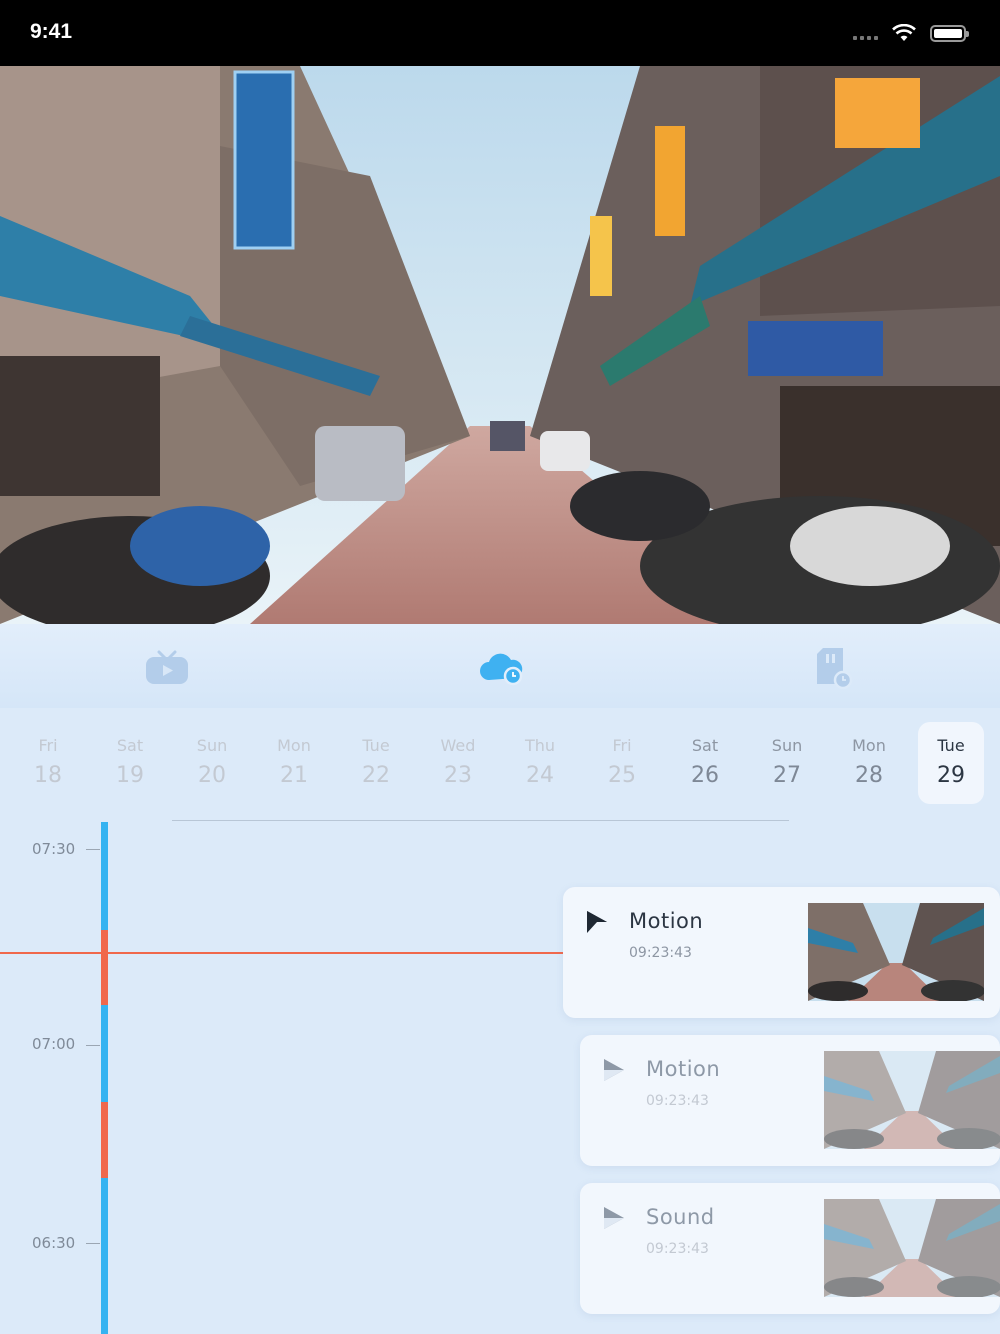 The width and height of the screenshot is (1000, 1334). I want to click on date-number: 27, so click(787, 775).